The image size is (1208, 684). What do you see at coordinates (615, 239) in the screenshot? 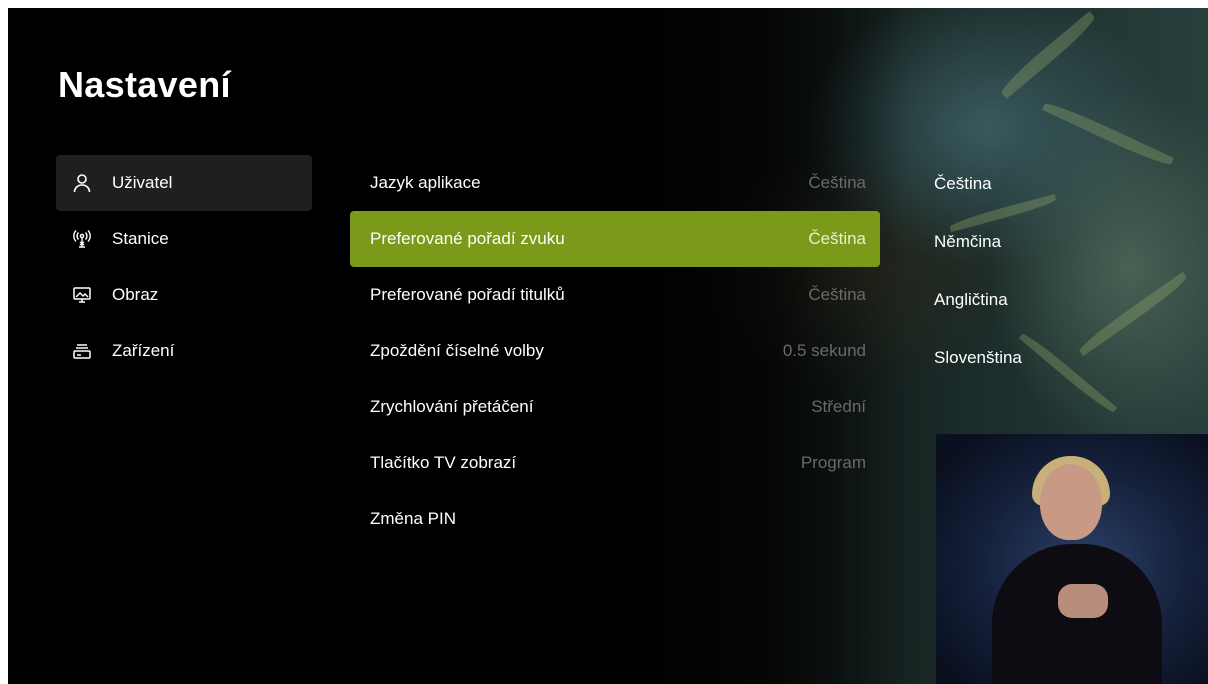
I see `setting-row-audio-order: Preferované pořadí zvuku Čeština` at bounding box center [615, 239].